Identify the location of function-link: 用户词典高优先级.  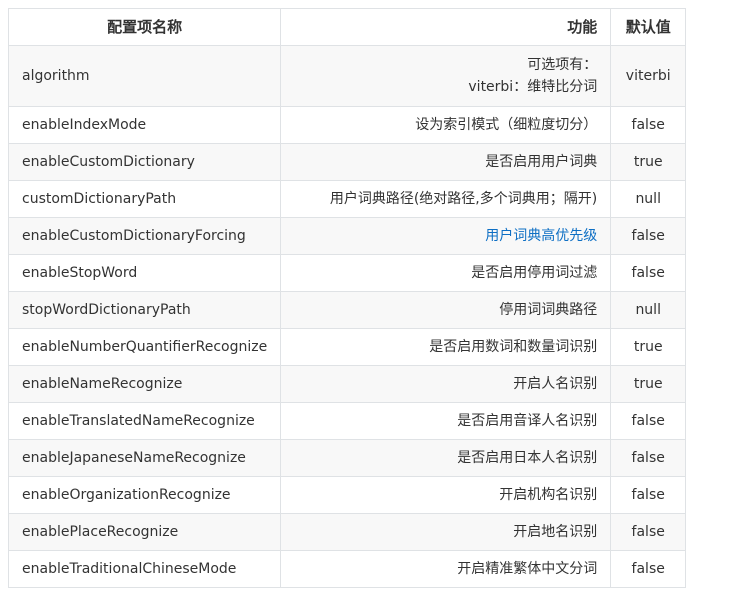
(541, 236).